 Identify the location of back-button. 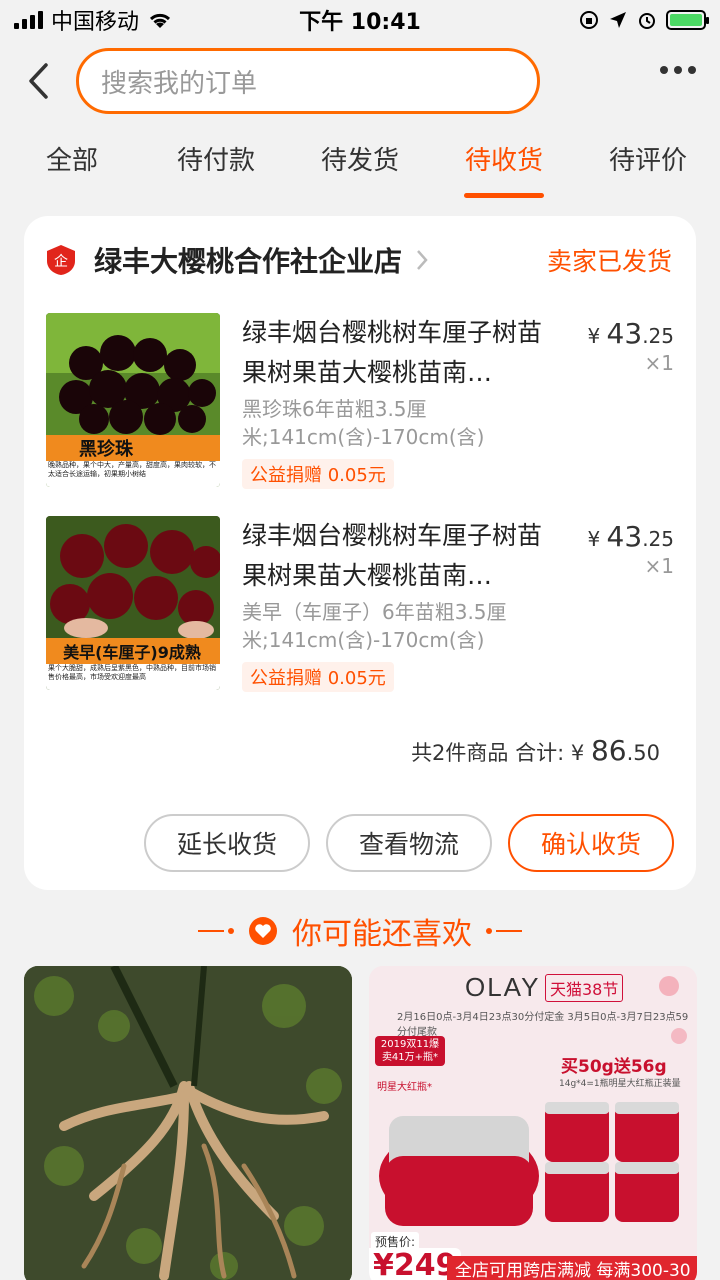
(38, 81).